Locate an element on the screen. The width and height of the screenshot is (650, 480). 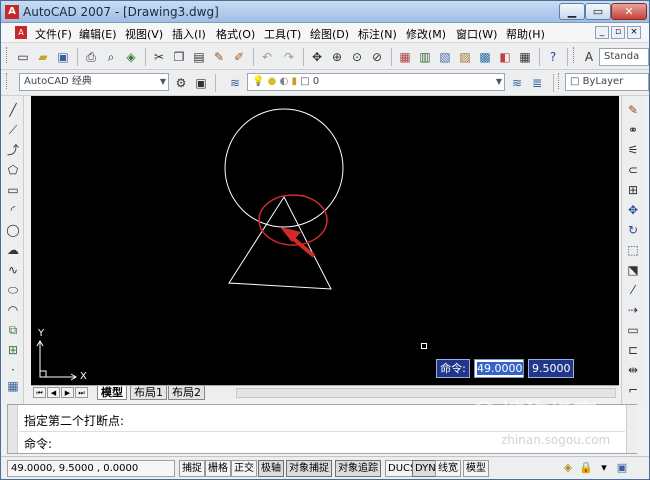
lineweight-toggle: 线宽 is located at coordinates (448, 468).